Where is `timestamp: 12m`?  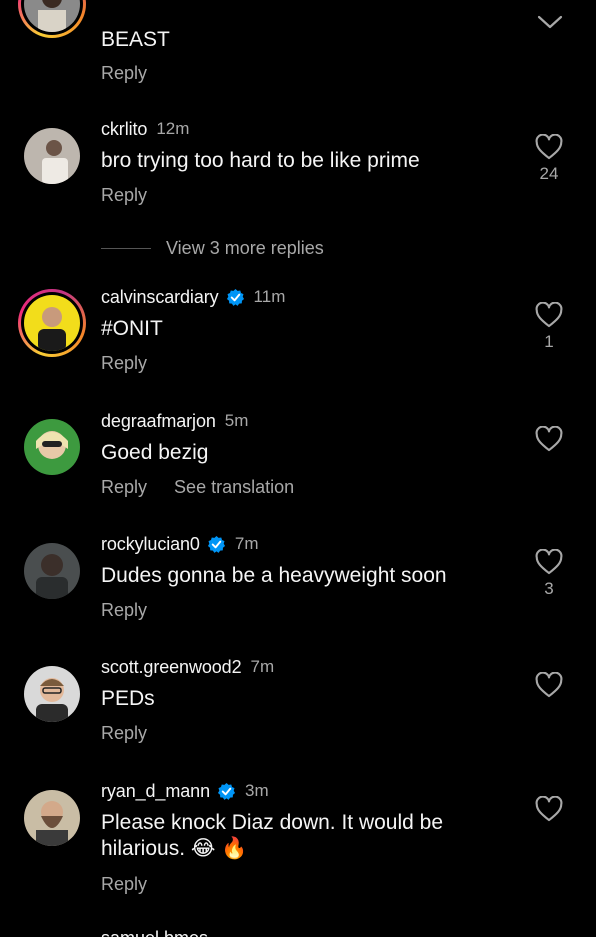 timestamp: 12m is located at coordinates (173, 128).